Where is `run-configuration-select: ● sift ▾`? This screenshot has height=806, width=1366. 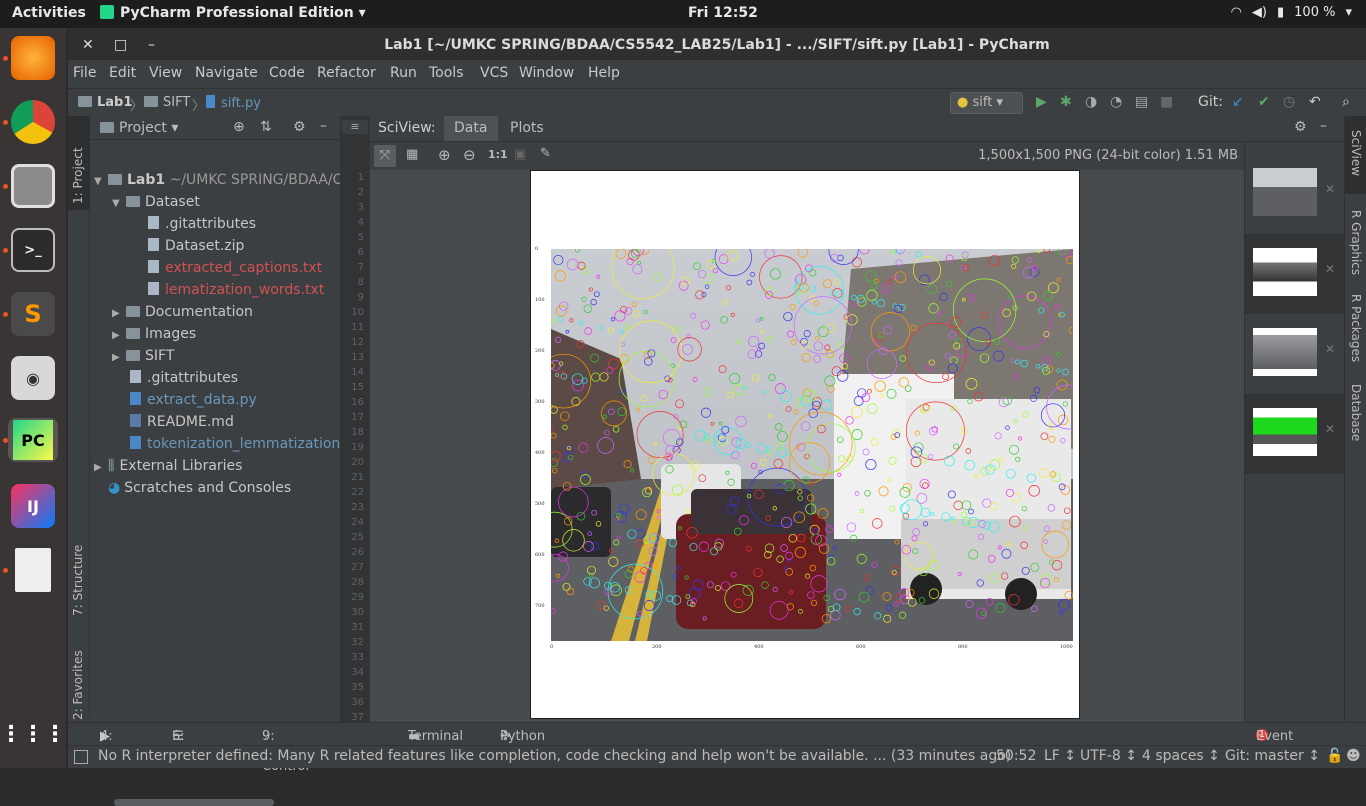
run-configuration-select: ● sift ▾ is located at coordinates (986, 103).